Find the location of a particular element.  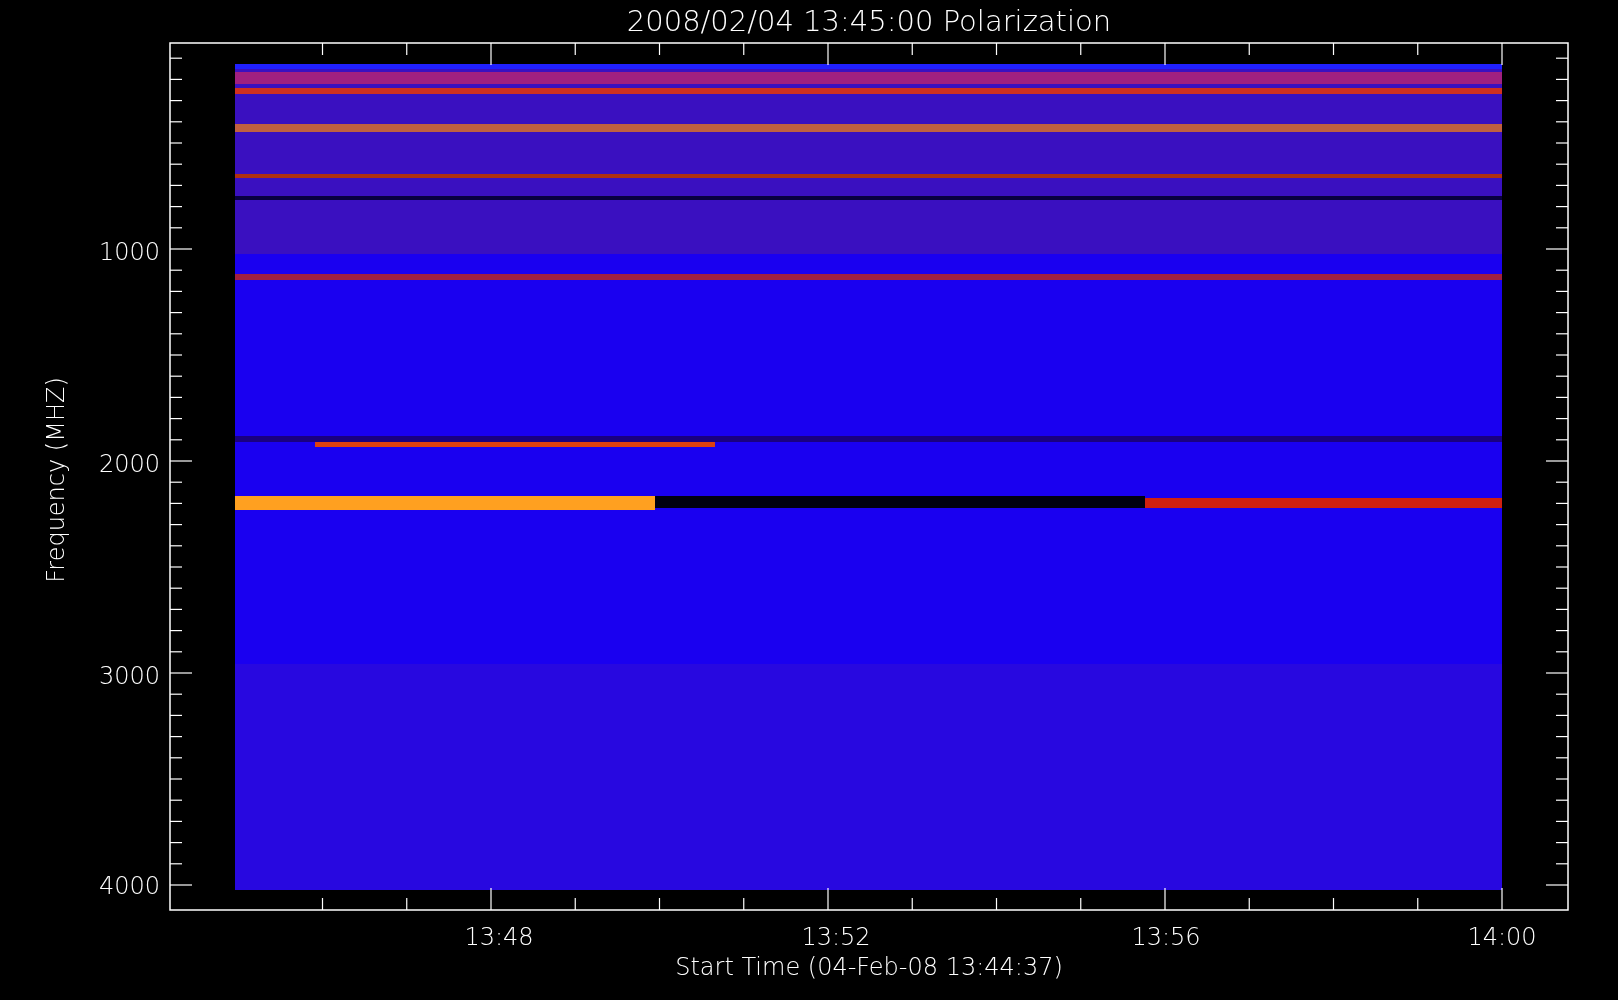

x-tick-label: 13:48 is located at coordinates (499, 937).